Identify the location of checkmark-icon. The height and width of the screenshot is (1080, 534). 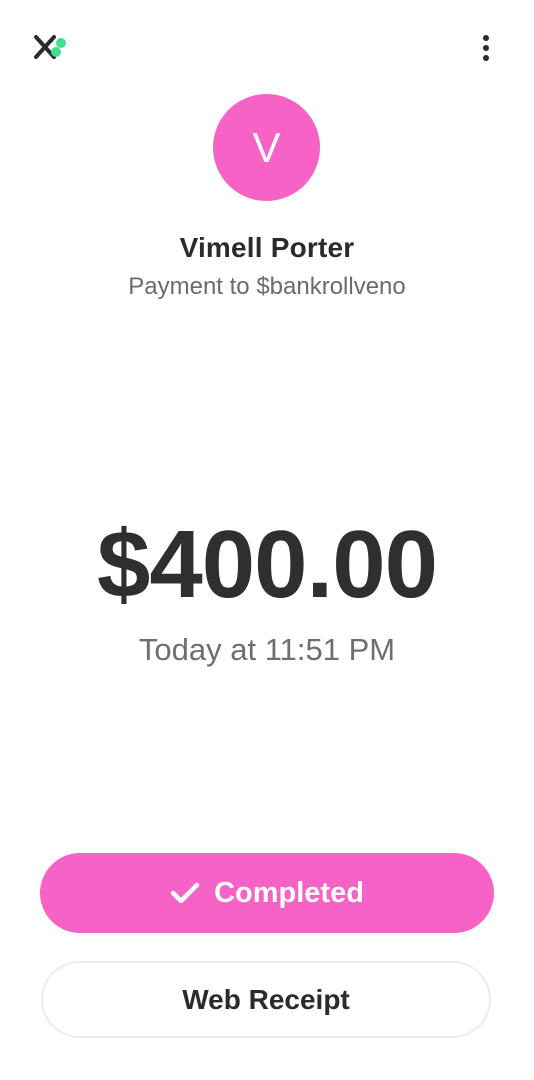
(185, 893).